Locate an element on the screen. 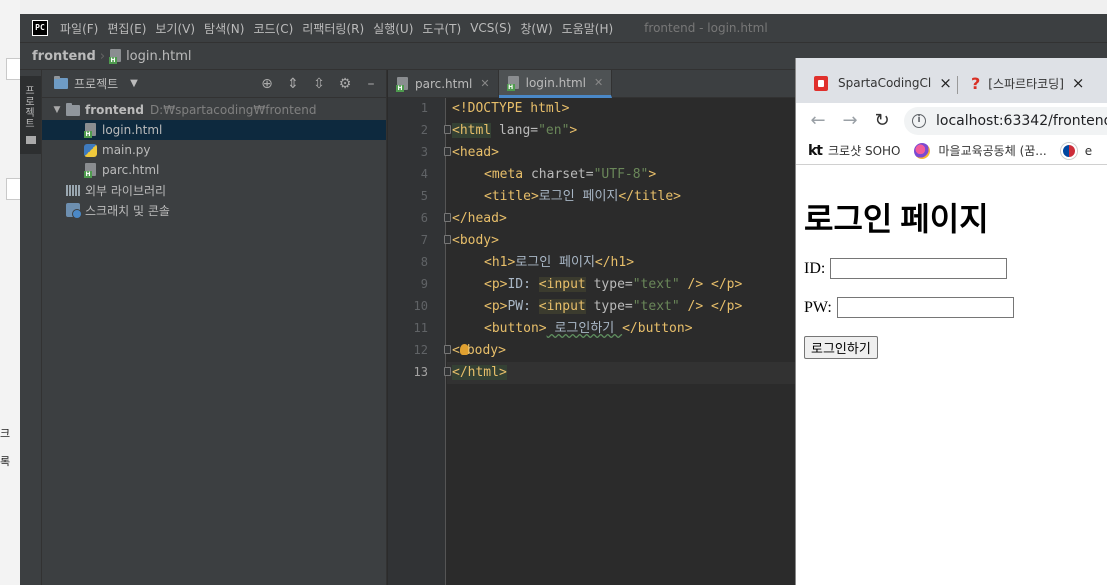 The height and width of the screenshot is (585, 1107). code-line-8: <h1>로그인 페이지</h1> is located at coordinates (559, 263).